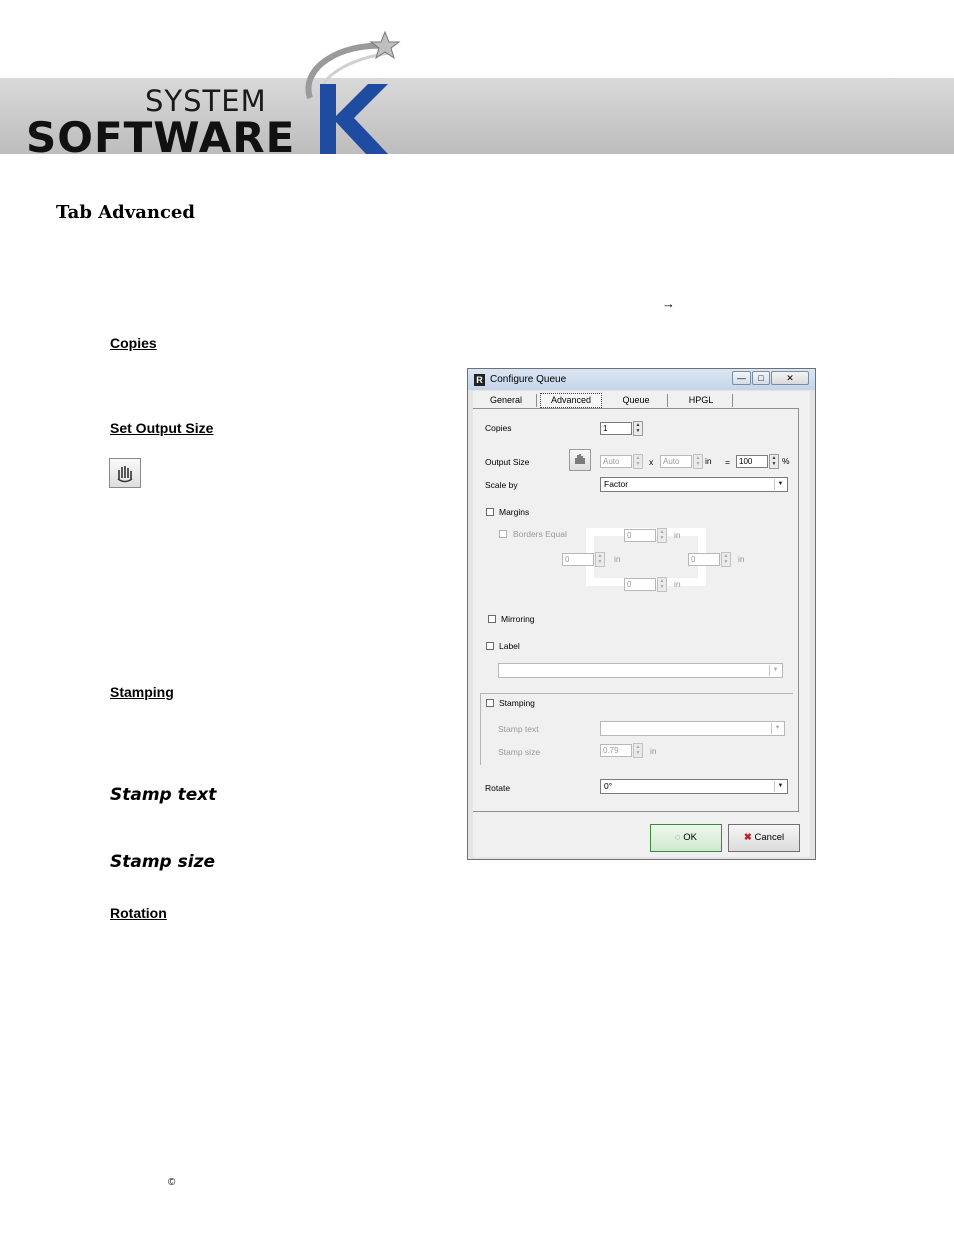  What do you see at coordinates (509, 646) in the screenshot?
I see `label-label: Label` at bounding box center [509, 646].